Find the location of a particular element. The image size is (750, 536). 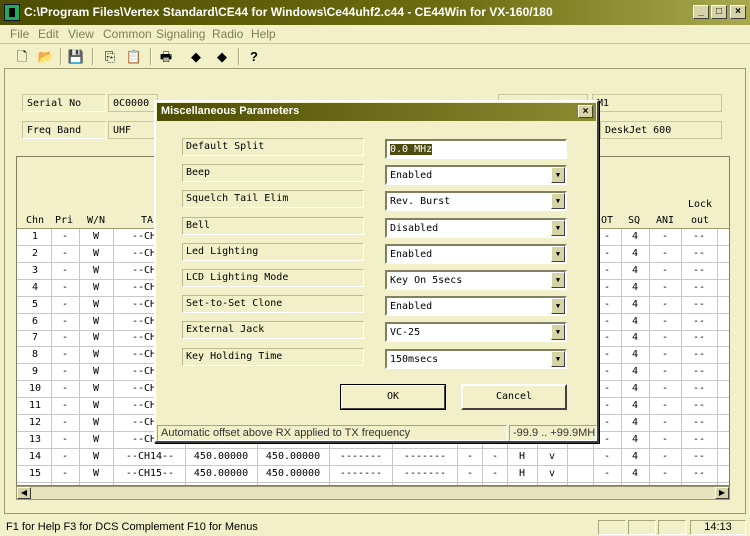

cell-chn: 8 is located at coordinates (35, 355).